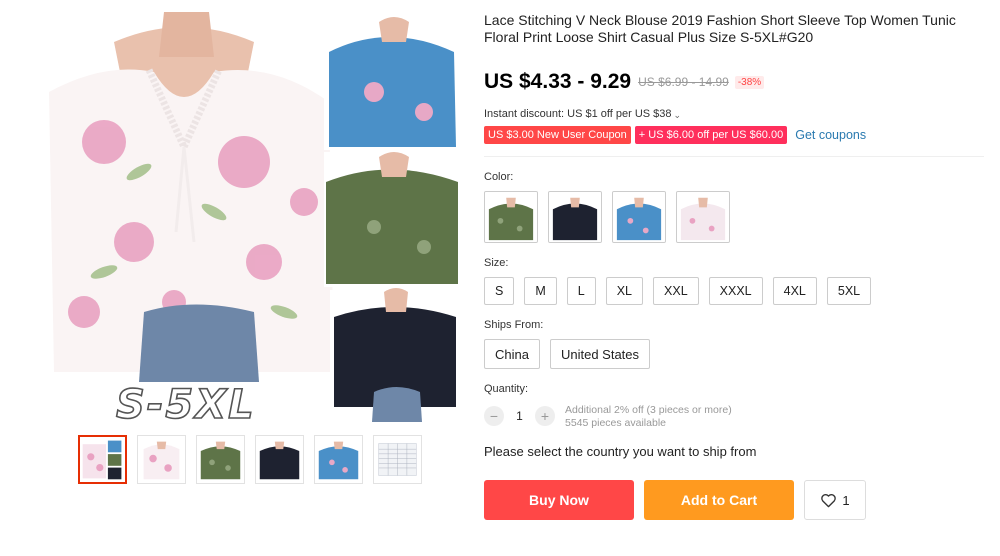 The width and height of the screenshot is (1000, 556). I want to click on size-option: XXXL, so click(735, 291).